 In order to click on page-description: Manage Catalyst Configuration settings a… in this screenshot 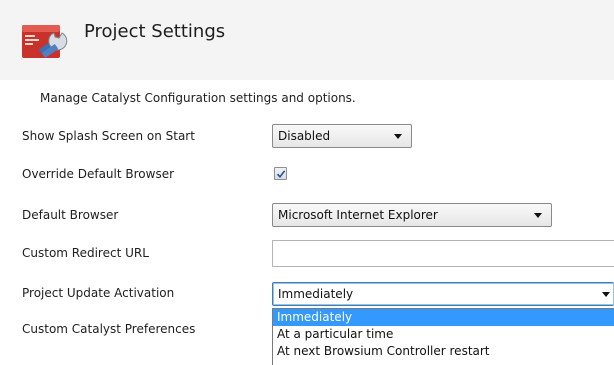, I will do `click(198, 98)`.